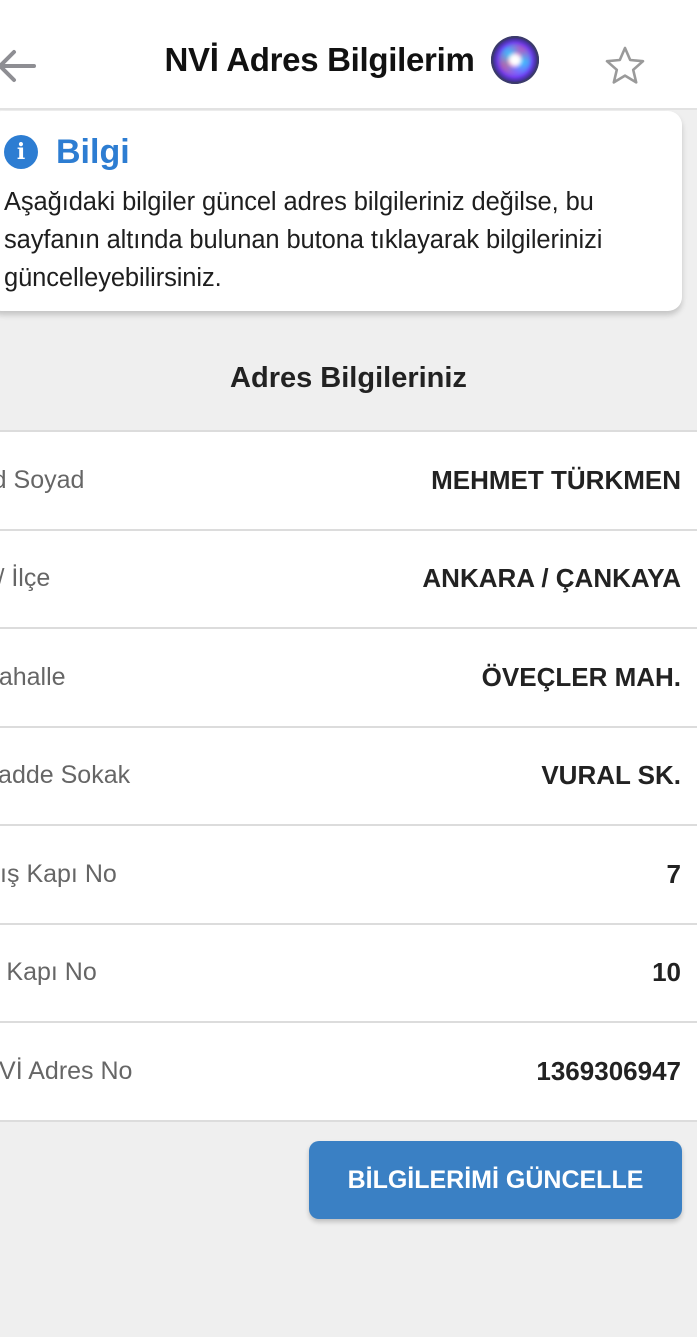 The width and height of the screenshot is (697, 1337). I want to click on title-group: NVİ Adres Bilgilerim, so click(348, 60).